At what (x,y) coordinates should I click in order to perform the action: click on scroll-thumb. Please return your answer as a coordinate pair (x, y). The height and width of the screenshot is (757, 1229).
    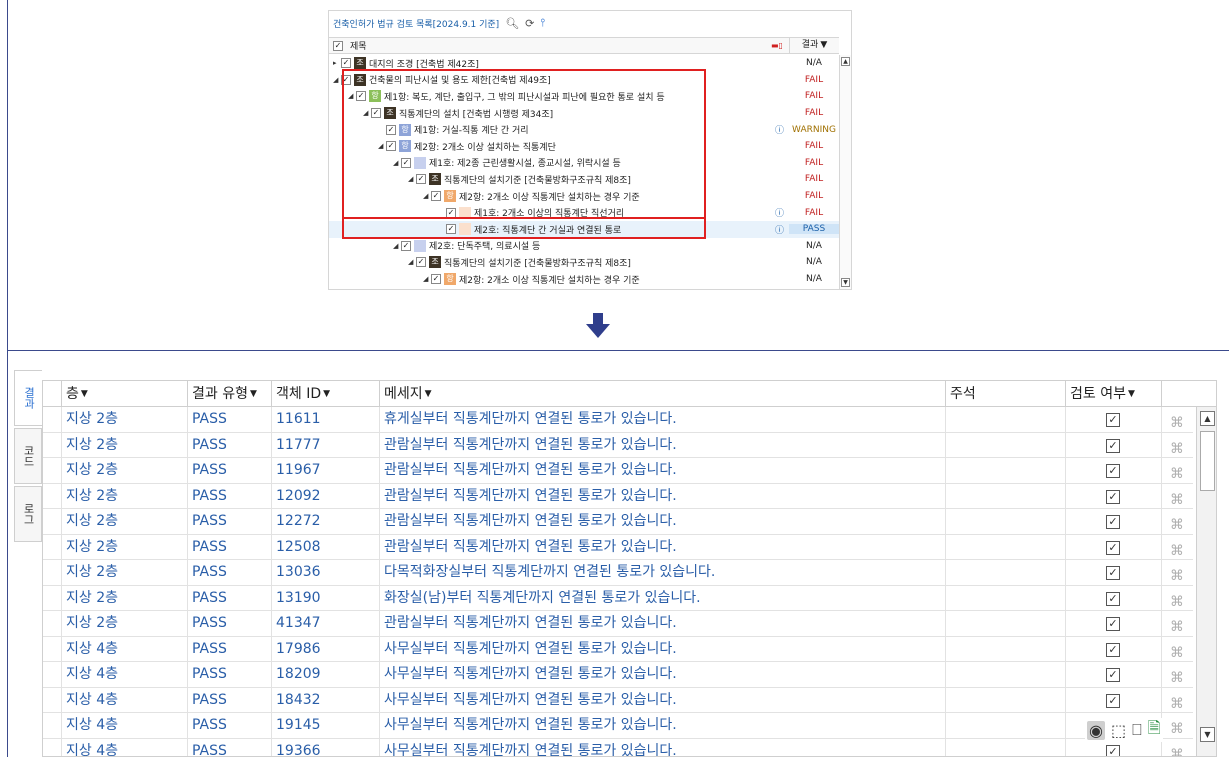
    Looking at the image, I should click on (1207, 461).